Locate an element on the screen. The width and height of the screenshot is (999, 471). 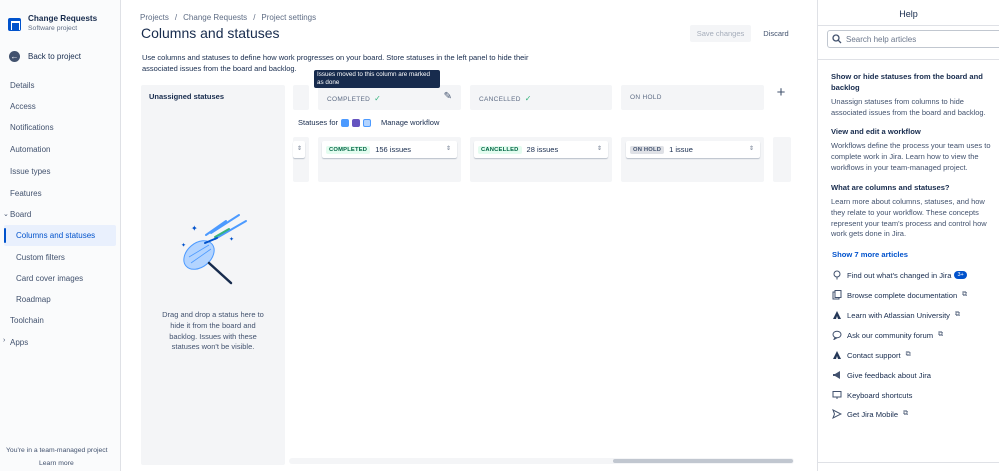
keyboard-shortcuts-link: Keyboard shortcuts is located at coordinates (872, 395).